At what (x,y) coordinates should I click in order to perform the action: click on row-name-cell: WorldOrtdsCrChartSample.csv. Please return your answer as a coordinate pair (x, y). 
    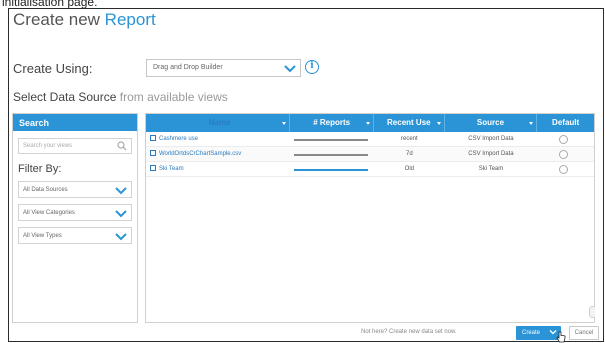
    Looking at the image, I should click on (218, 154).